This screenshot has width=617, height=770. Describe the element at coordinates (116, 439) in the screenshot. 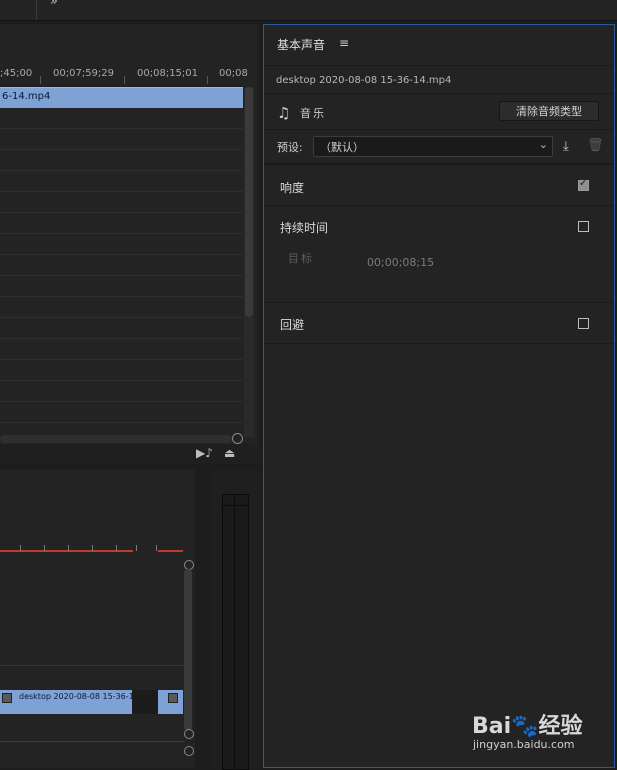

I see `horizontal-scrollbar` at that location.